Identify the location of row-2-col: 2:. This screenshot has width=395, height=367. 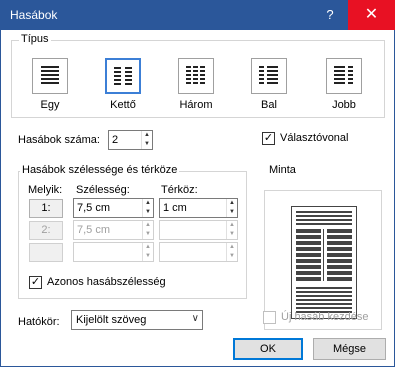
(46, 230).